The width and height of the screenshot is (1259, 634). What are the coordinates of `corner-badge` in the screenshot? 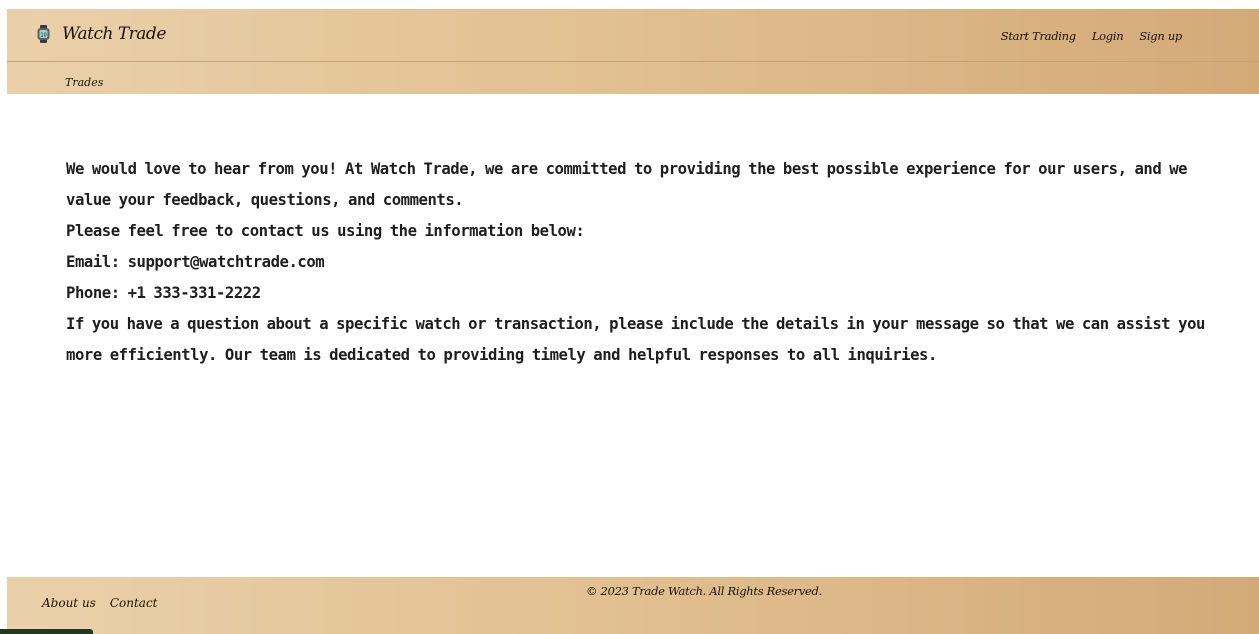 It's located at (46, 631).